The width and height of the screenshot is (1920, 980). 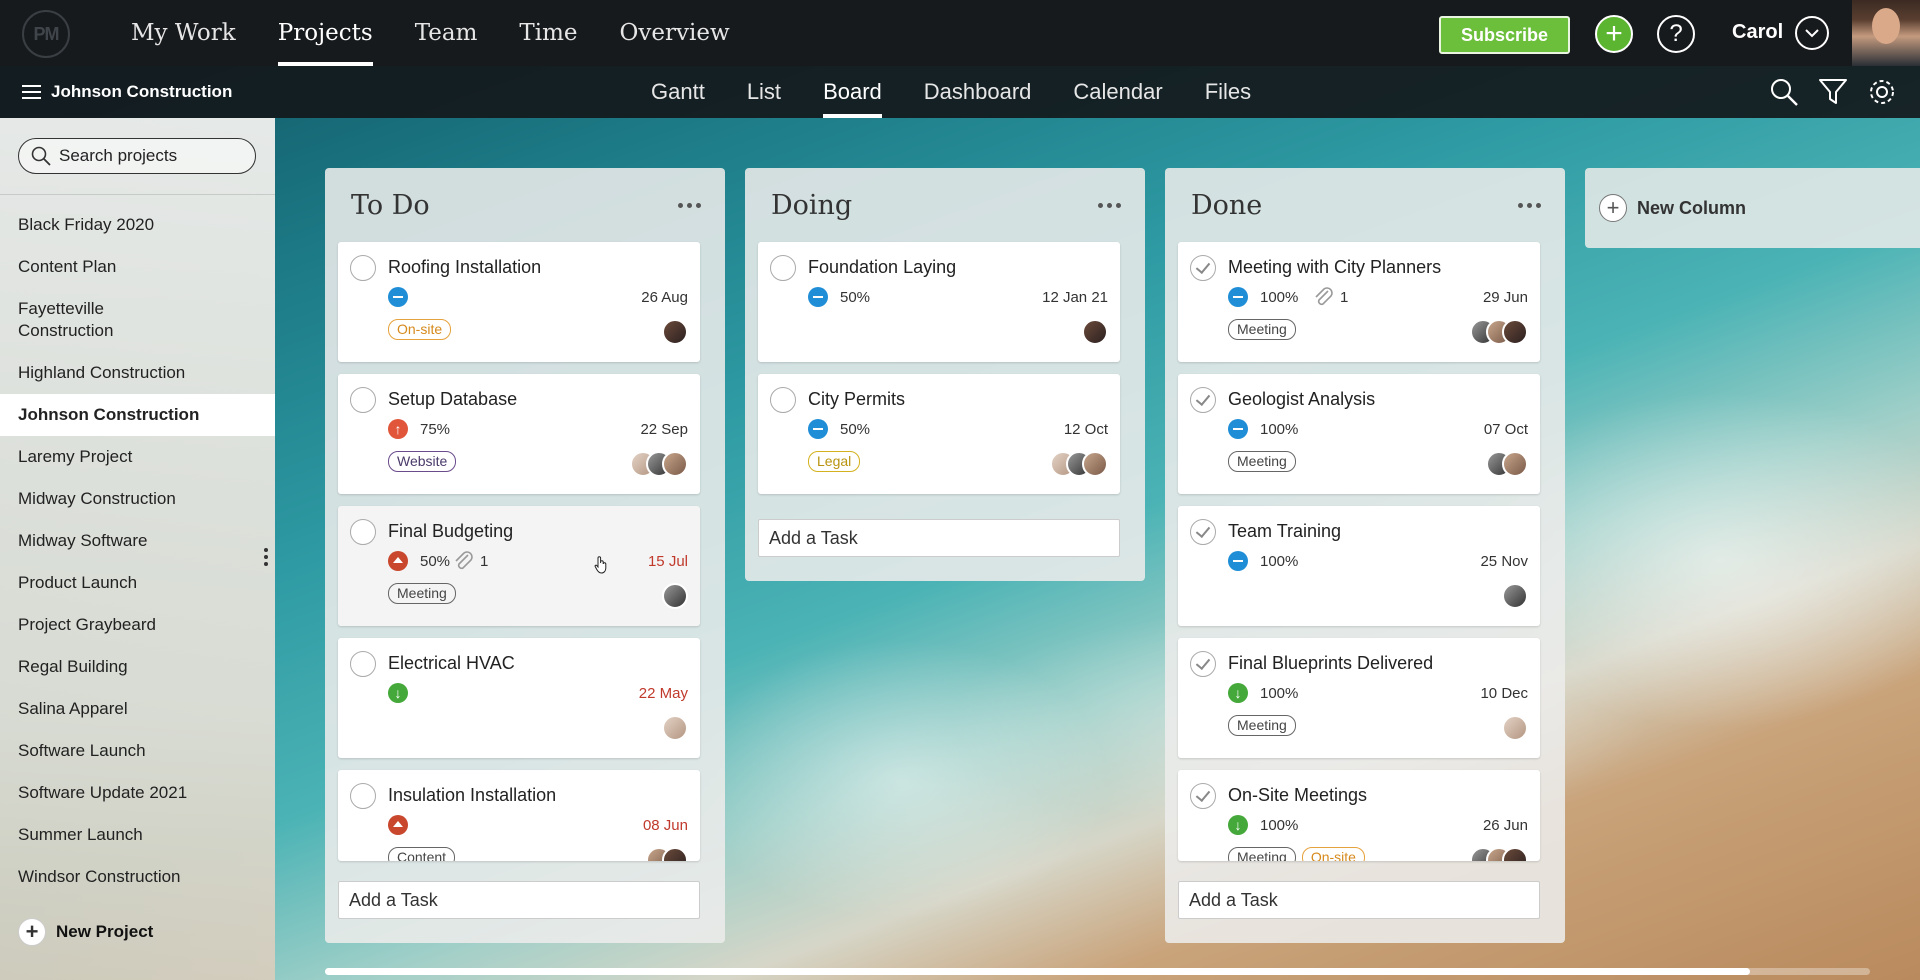 What do you see at coordinates (1359, 434) in the screenshot?
I see `task-card: Geologist Analysis 100% 07 Oct Meeting` at bounding box center [1359, 434].